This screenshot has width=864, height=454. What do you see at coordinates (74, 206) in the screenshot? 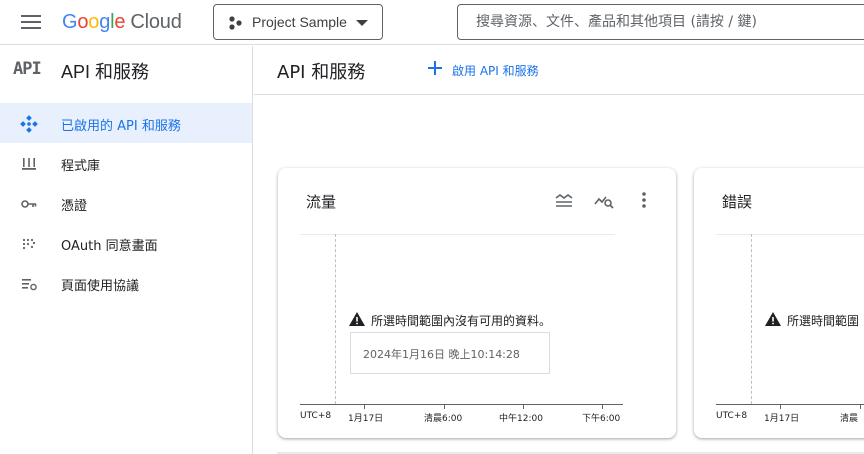
I see `sidebar-item-label: 憑證` at bounding box center [74, 206].